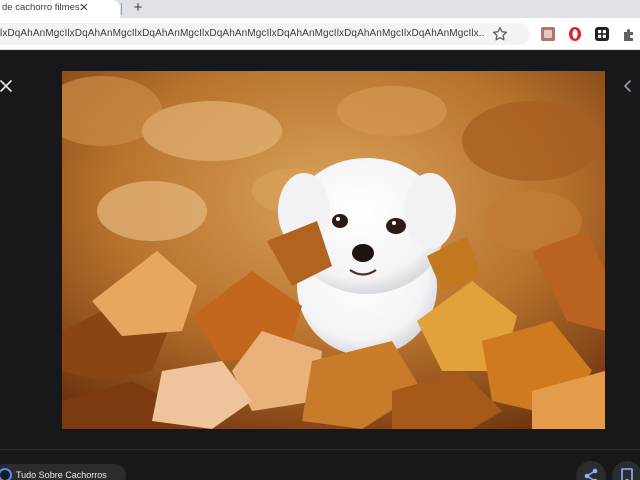  I want to click on source-site-link: Tudo Sobre Cachorros, so click(63, 472).